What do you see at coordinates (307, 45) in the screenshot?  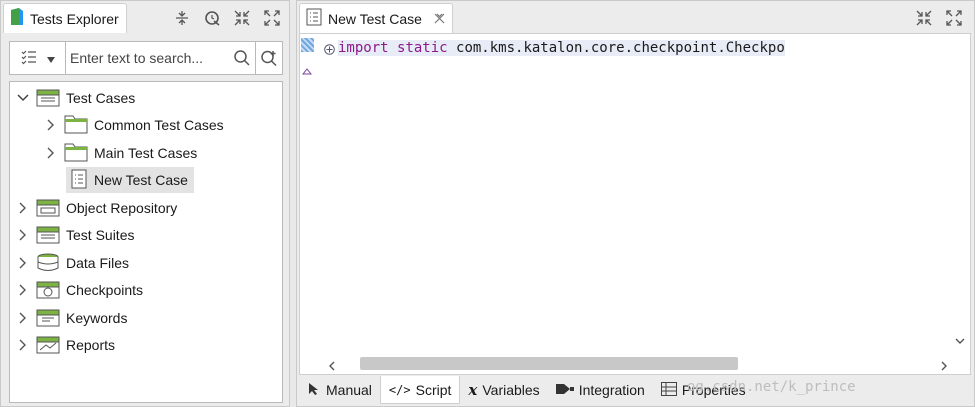 I see `gutter-marker-icon` at bounding box center [307, 45].